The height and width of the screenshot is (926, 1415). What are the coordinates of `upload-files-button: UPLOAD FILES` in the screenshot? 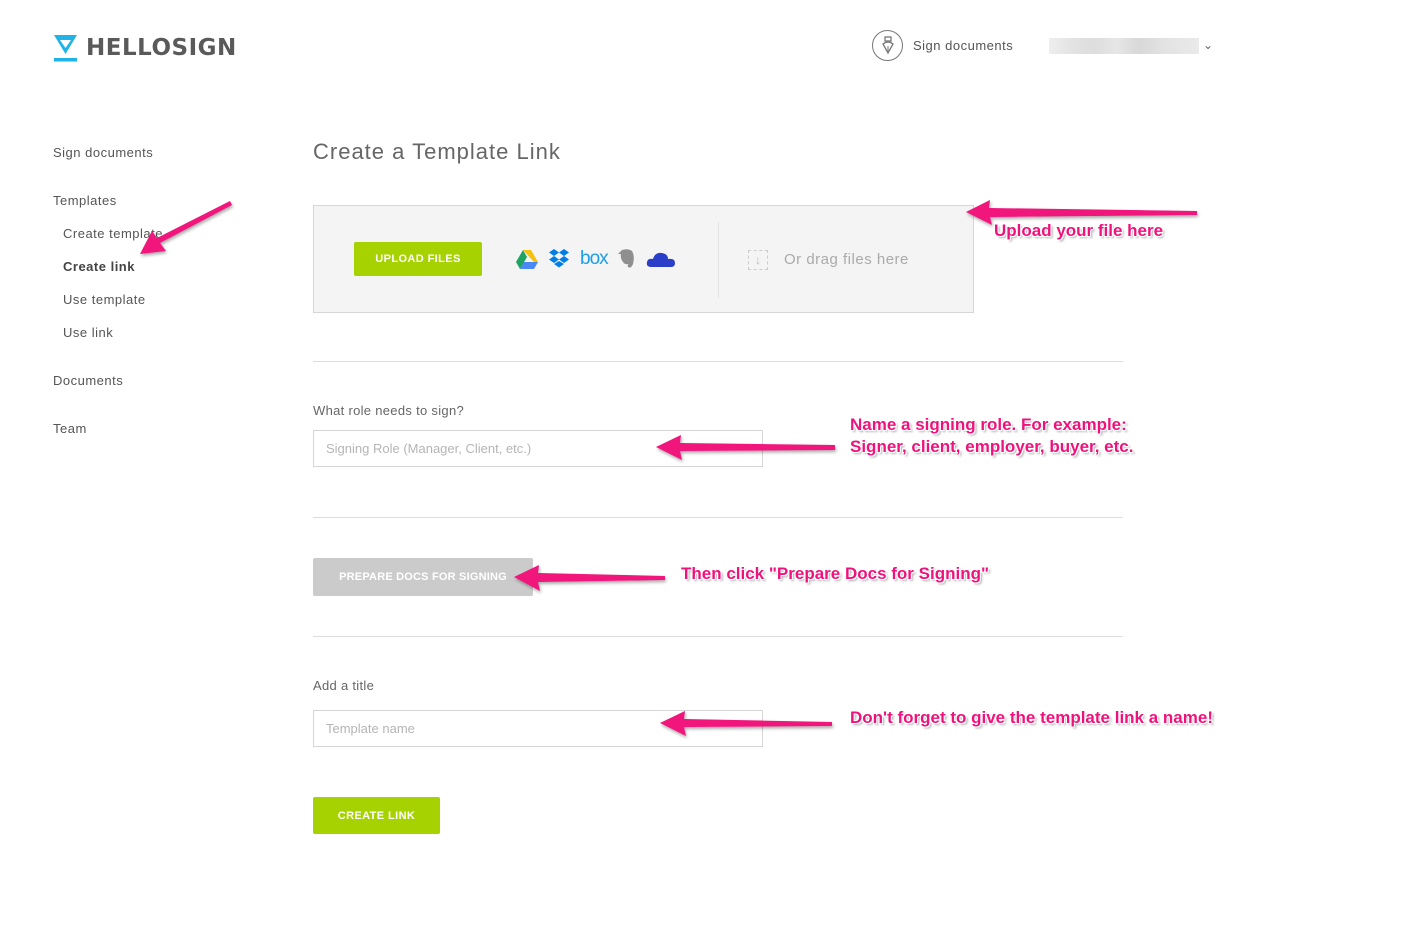 It's located at (418, 259).